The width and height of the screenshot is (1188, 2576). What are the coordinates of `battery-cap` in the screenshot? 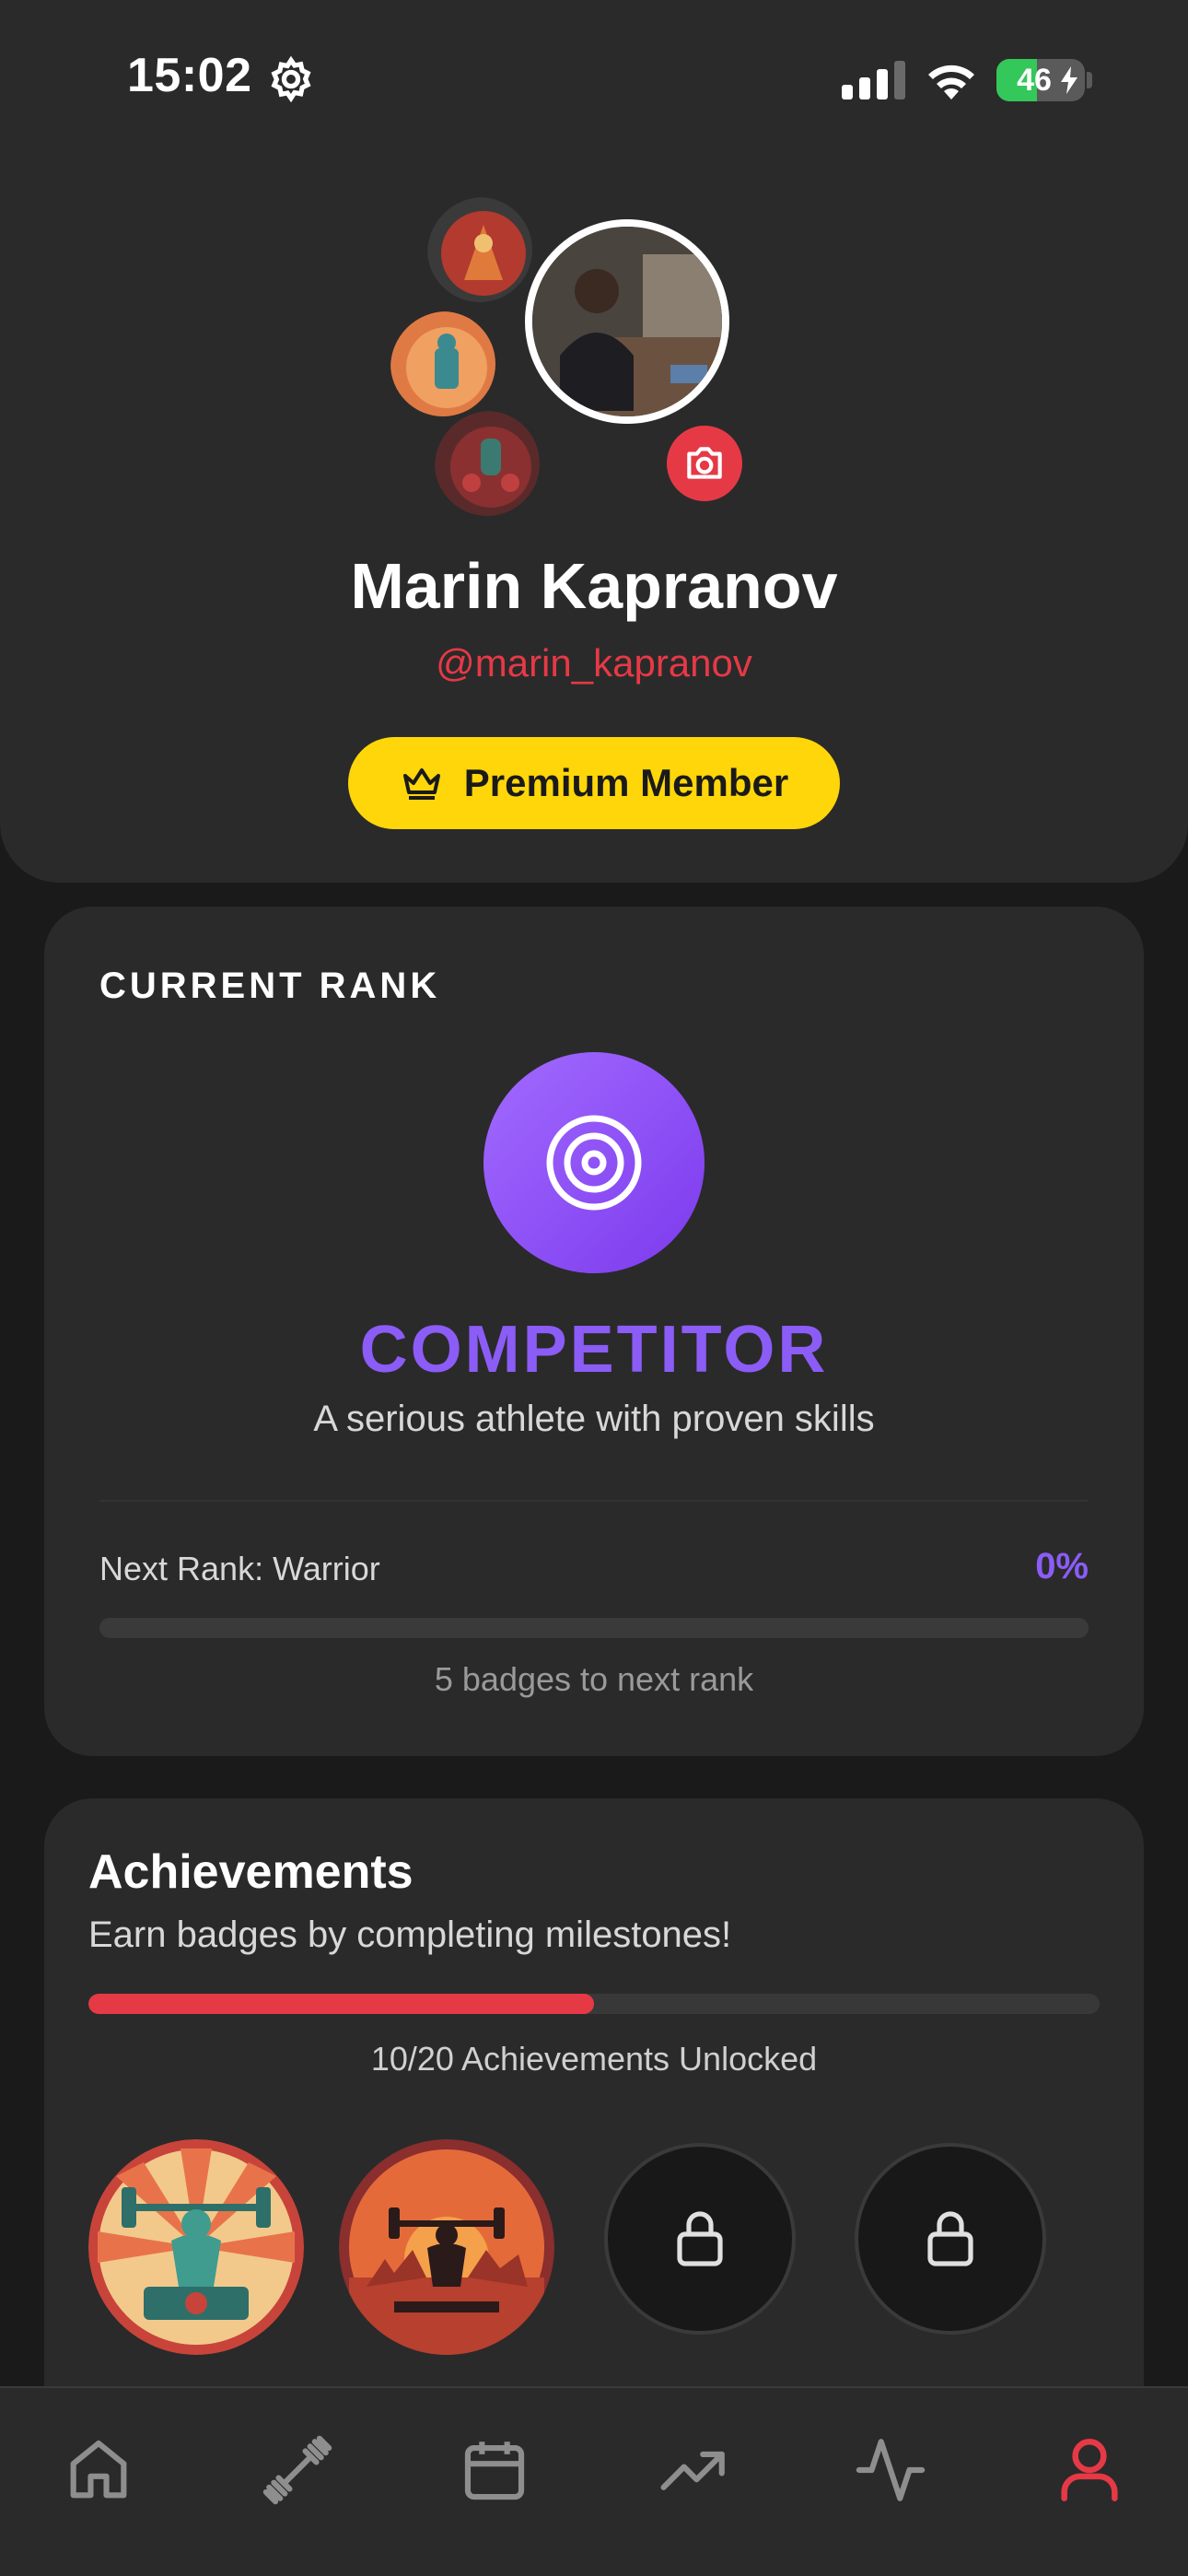 It's located at (1089, 80).